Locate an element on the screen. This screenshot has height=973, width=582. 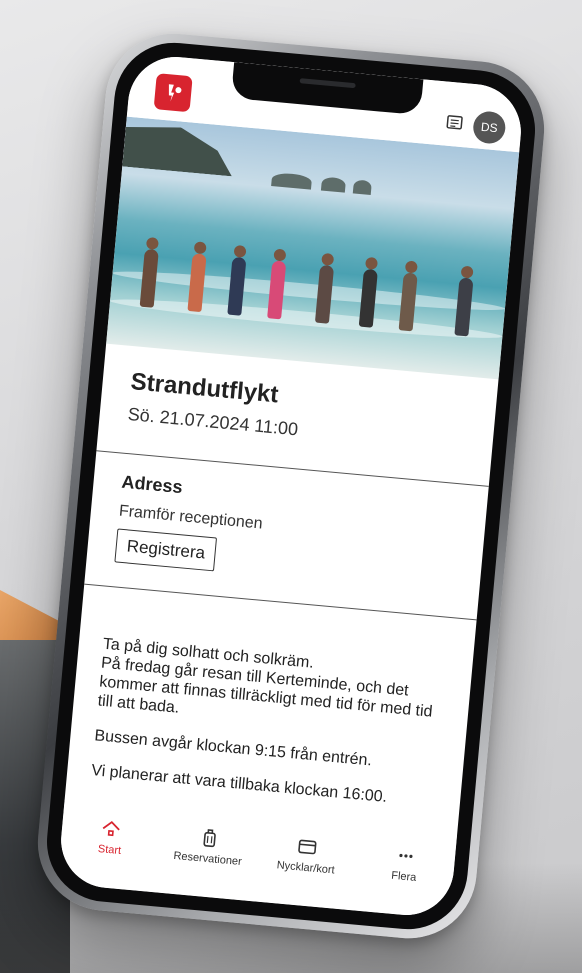
messages-icon is located at coordinates (455, 124).